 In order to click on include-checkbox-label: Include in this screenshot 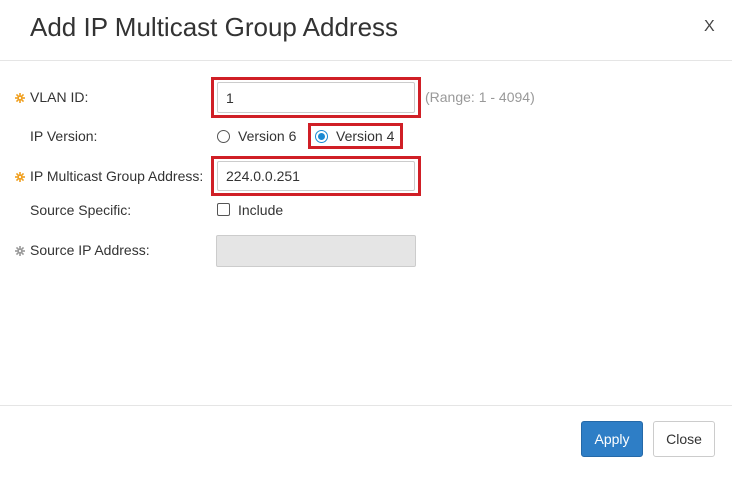, I will do `click(260, 210)`.